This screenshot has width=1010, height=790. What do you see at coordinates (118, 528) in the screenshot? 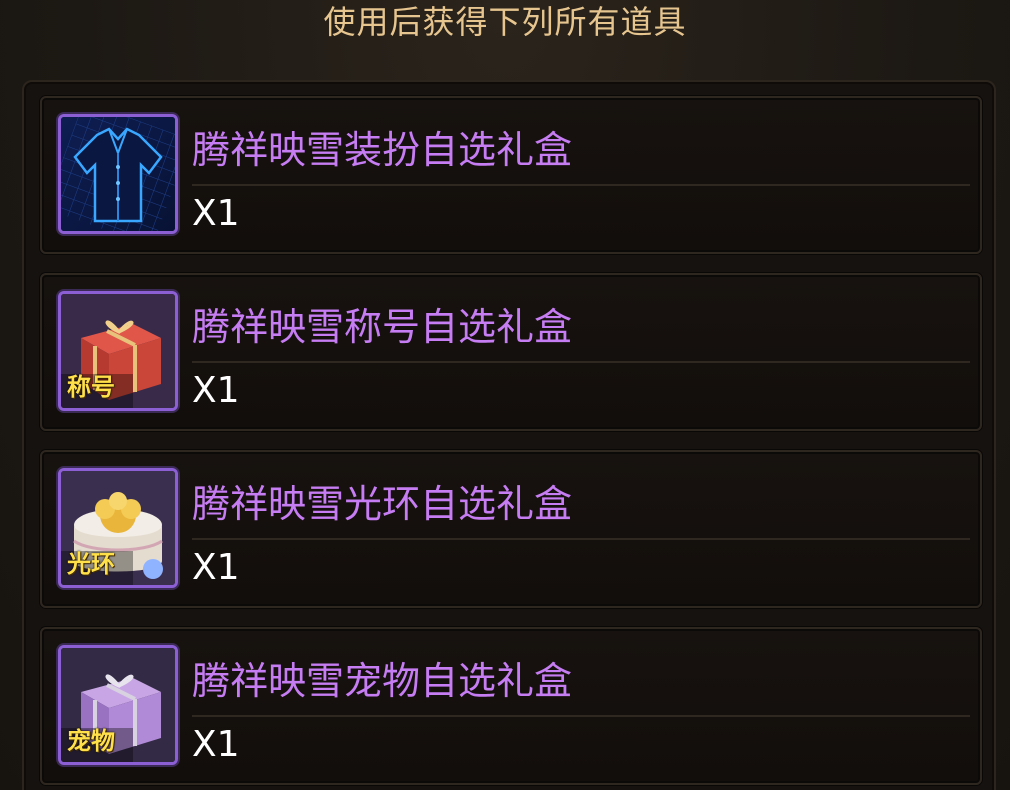
I see `white-gift-box-icon: 光环` at bounding box center [118, 528].